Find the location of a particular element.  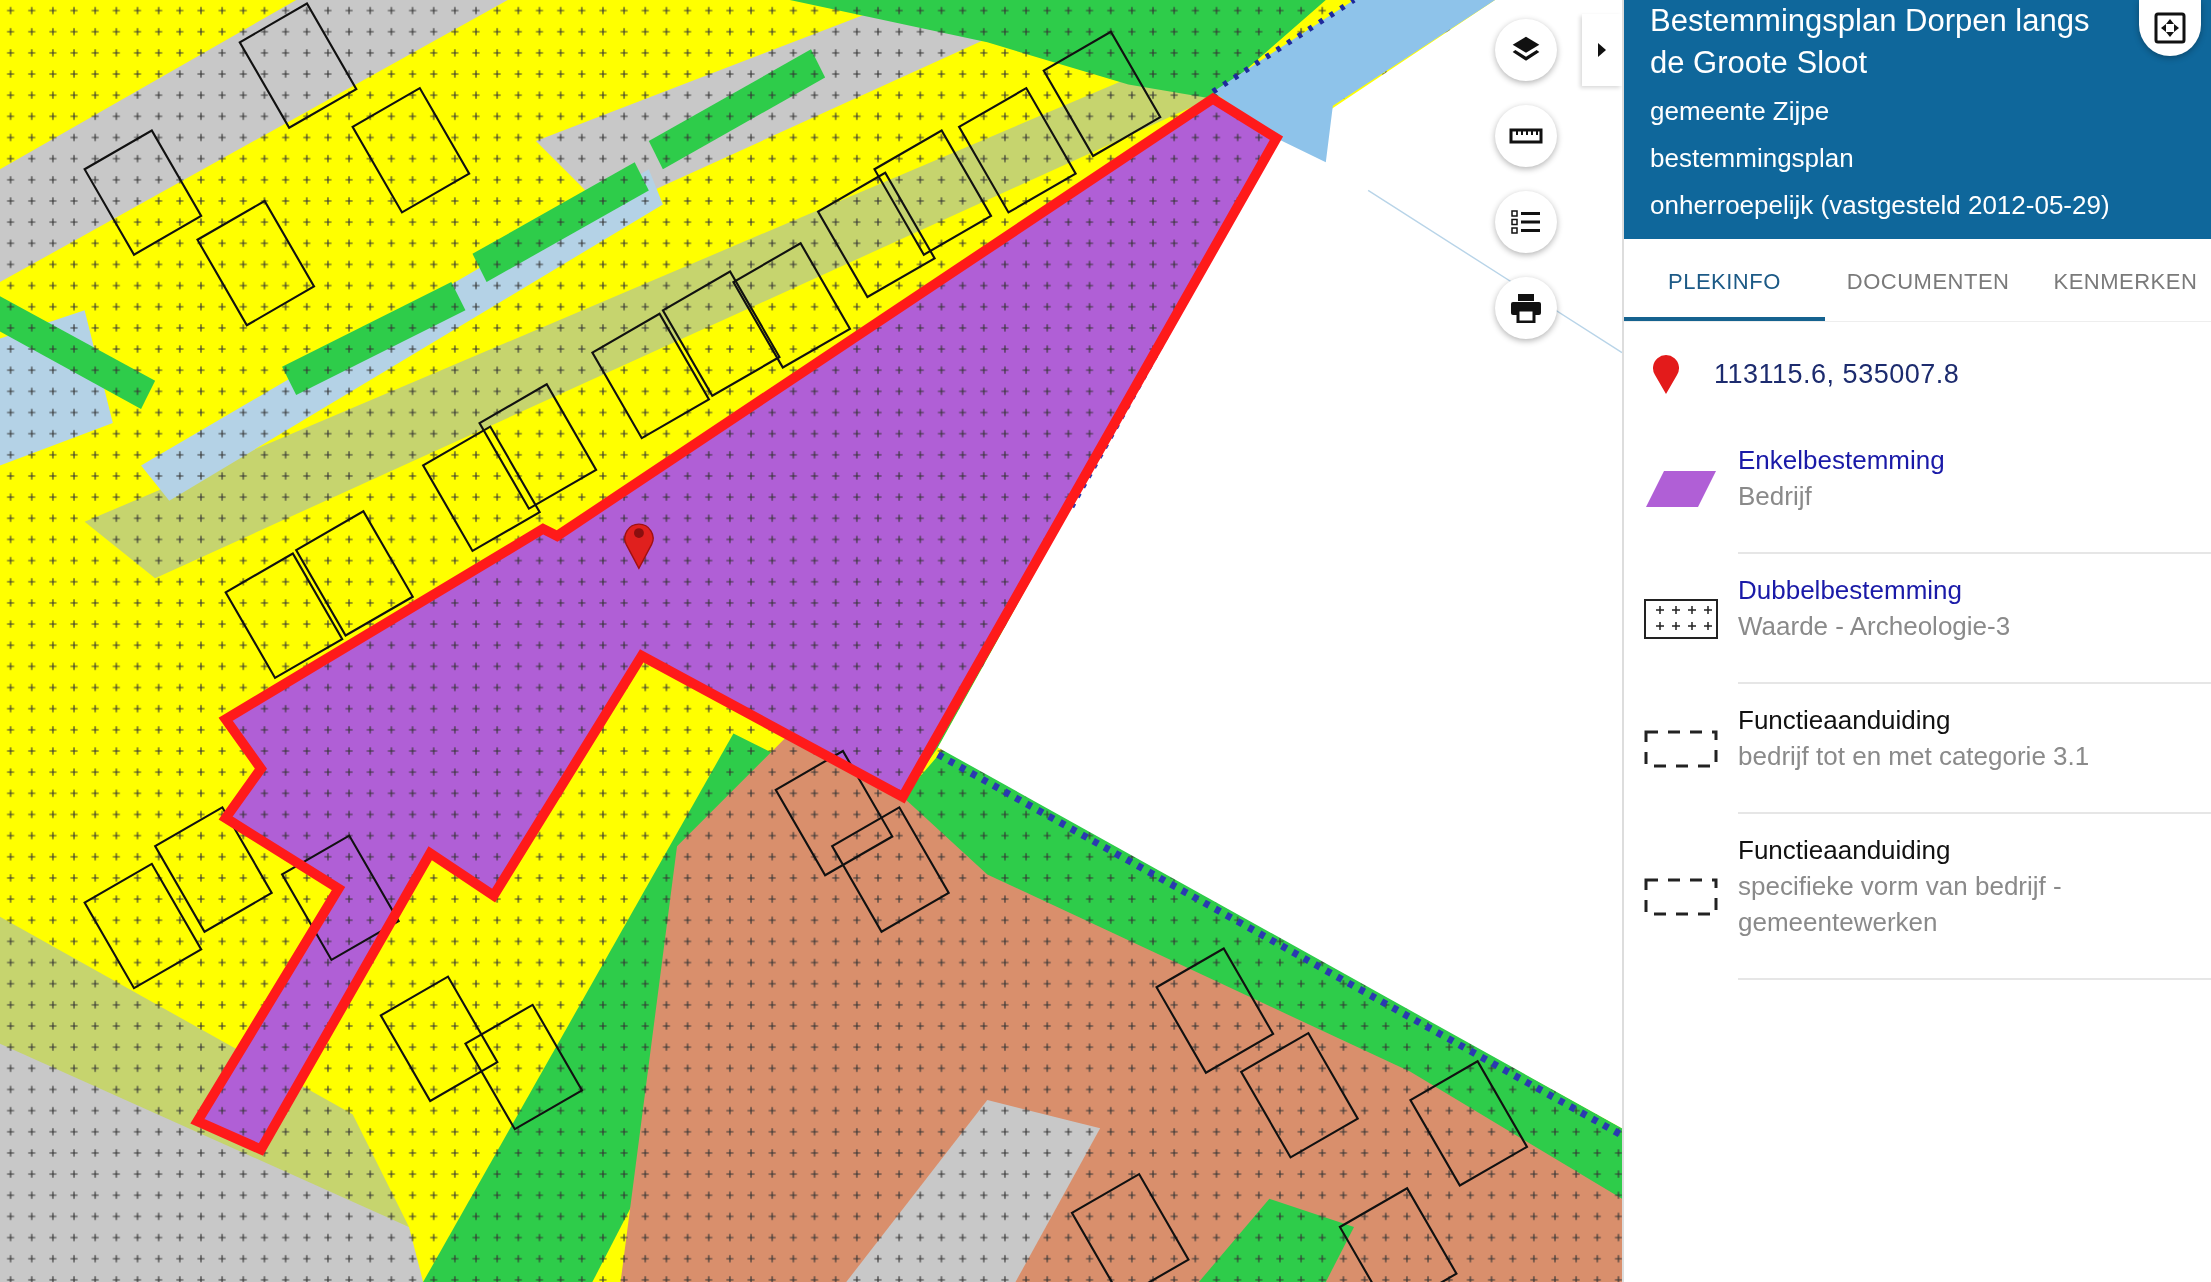

plan-info-text: bestemmingsplan is located at coordinates (1752, 158).